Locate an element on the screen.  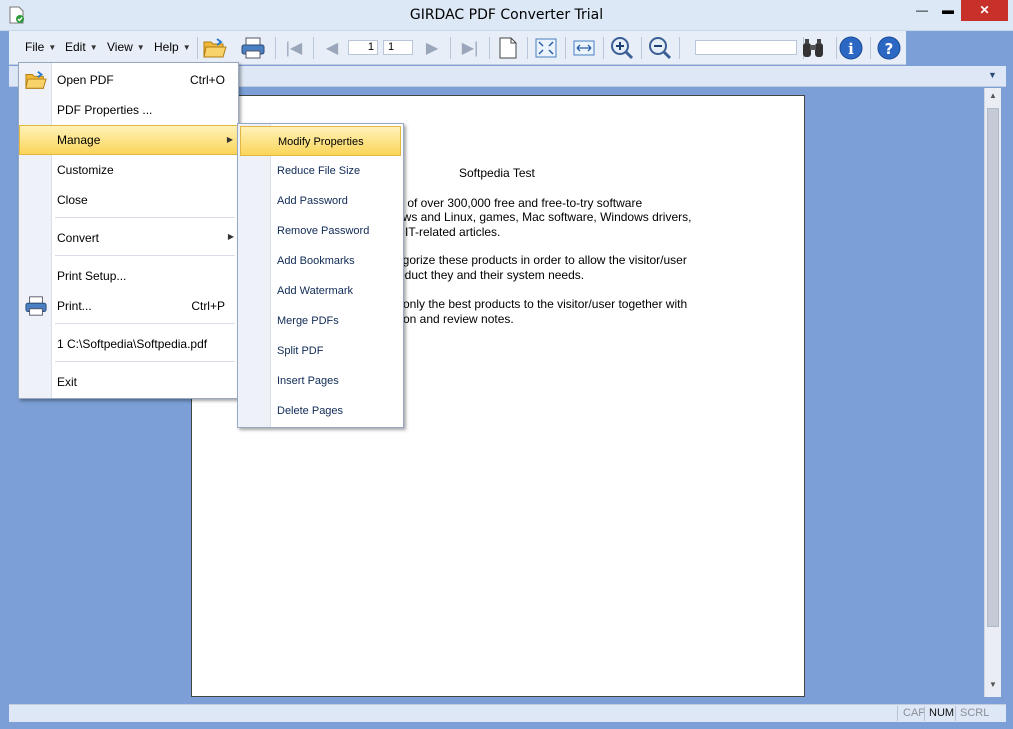
scrollbar-thumb is located at coordinates (993, 367).